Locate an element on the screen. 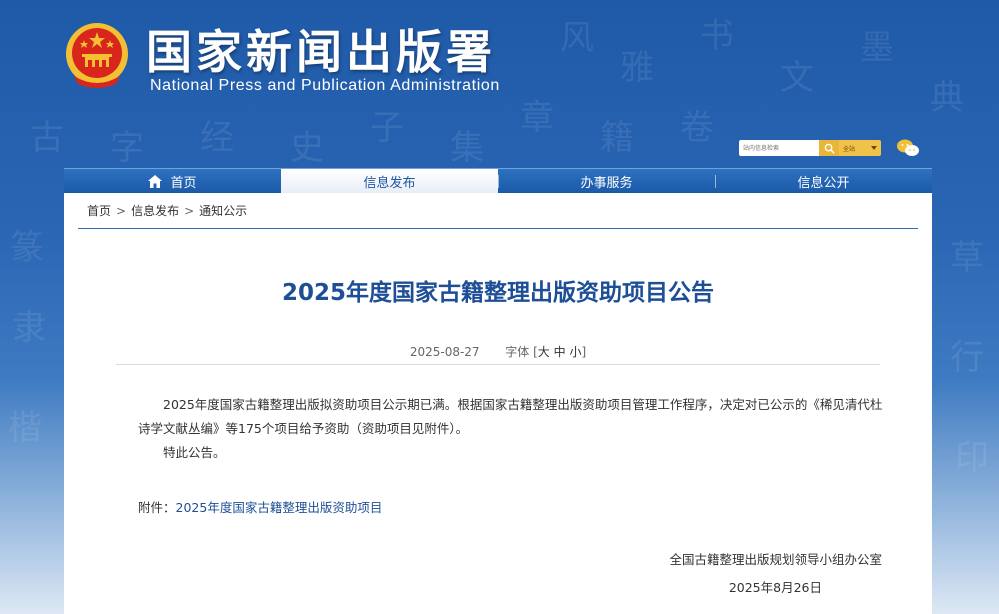  font-small-button: 小 is located at coordinates (575, 352).